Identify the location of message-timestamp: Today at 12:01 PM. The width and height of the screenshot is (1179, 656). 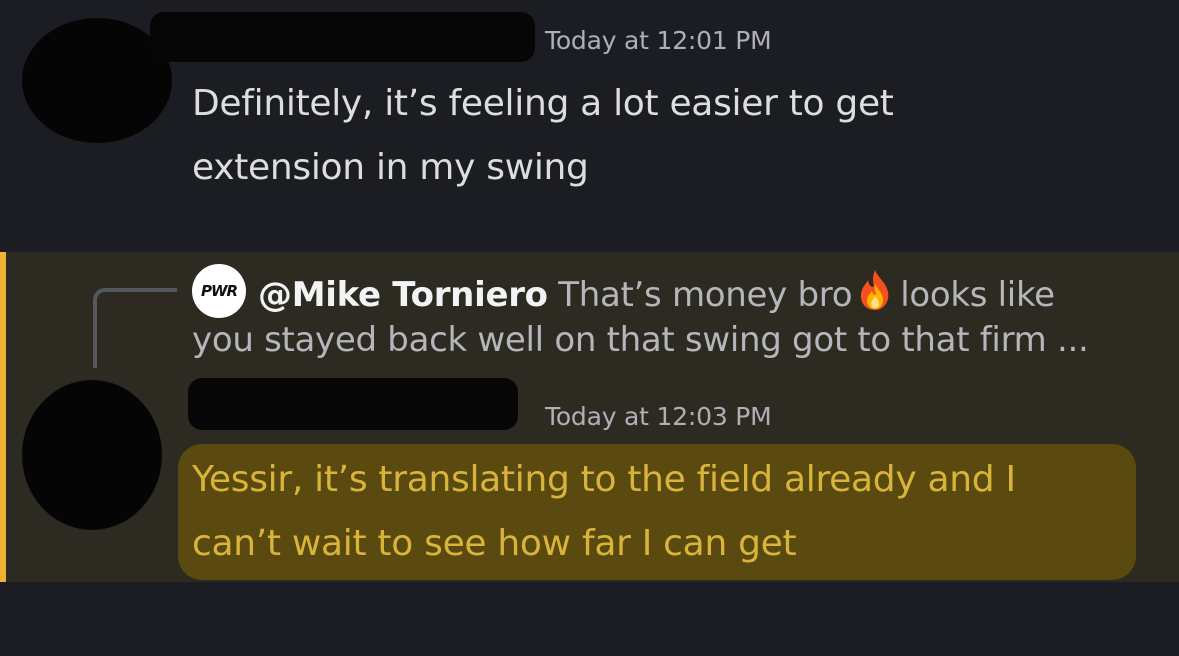
(658, 40).